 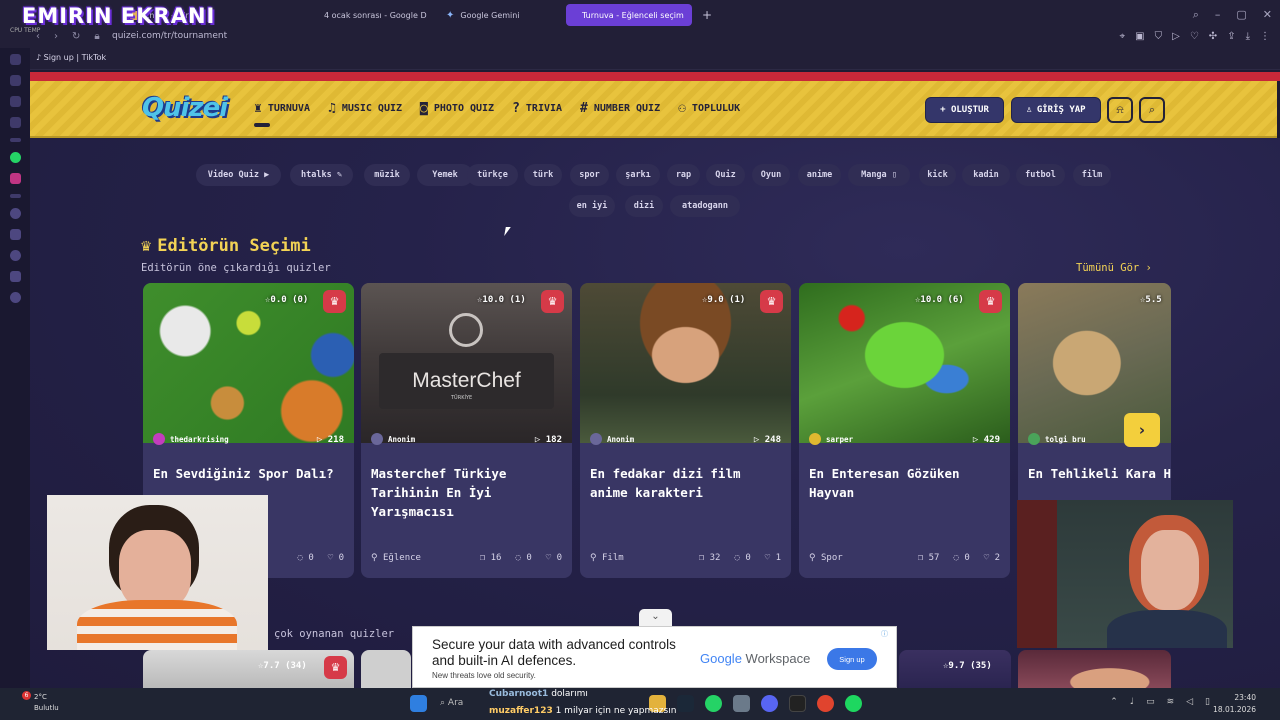 I want to click on instagram-icon, so click(x=15, y=178).